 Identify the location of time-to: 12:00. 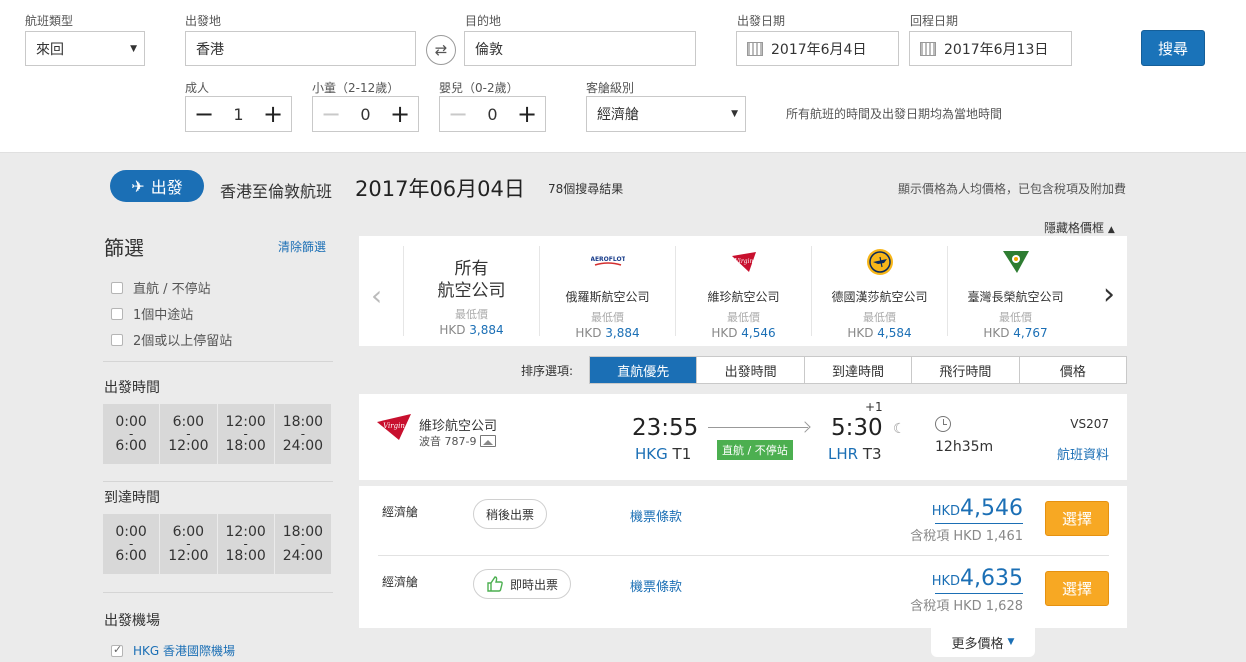
(188, 556).